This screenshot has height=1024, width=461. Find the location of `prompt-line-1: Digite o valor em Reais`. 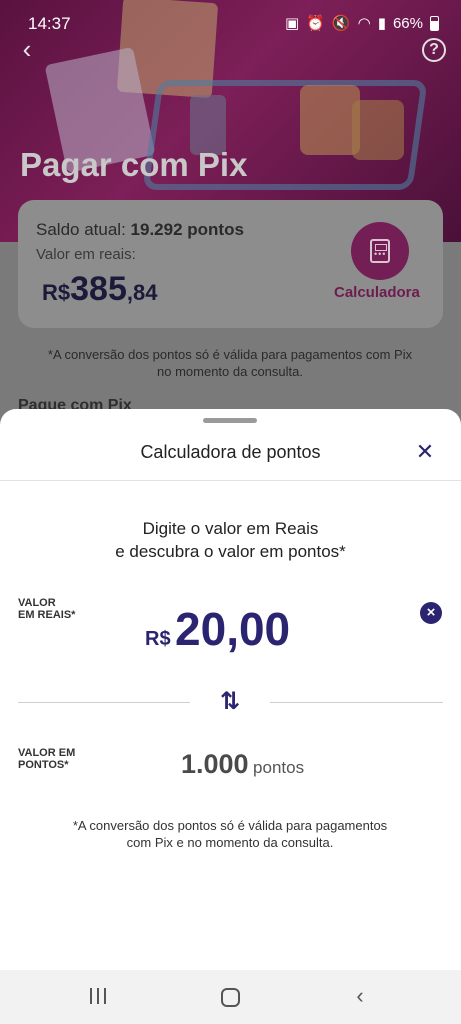

prompt-line-1: Digite o valor em Reais is located at coordinates (230, 528).